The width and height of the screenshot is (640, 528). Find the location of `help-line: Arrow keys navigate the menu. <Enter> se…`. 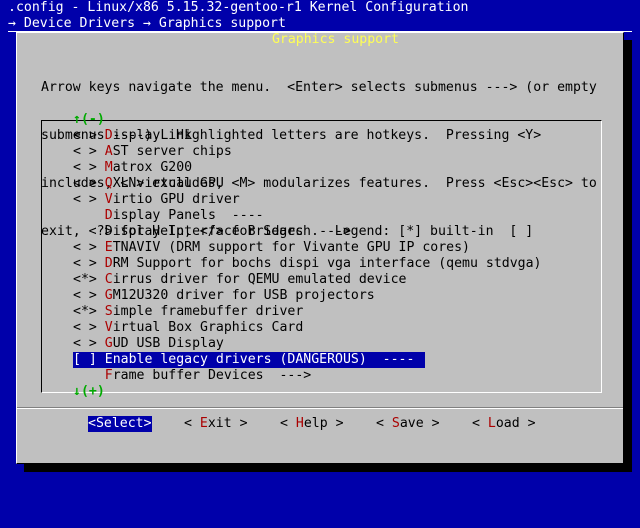

help-line: Arrow keys navigate the menu. <Enter> se… is located at coordinates (319, 87).